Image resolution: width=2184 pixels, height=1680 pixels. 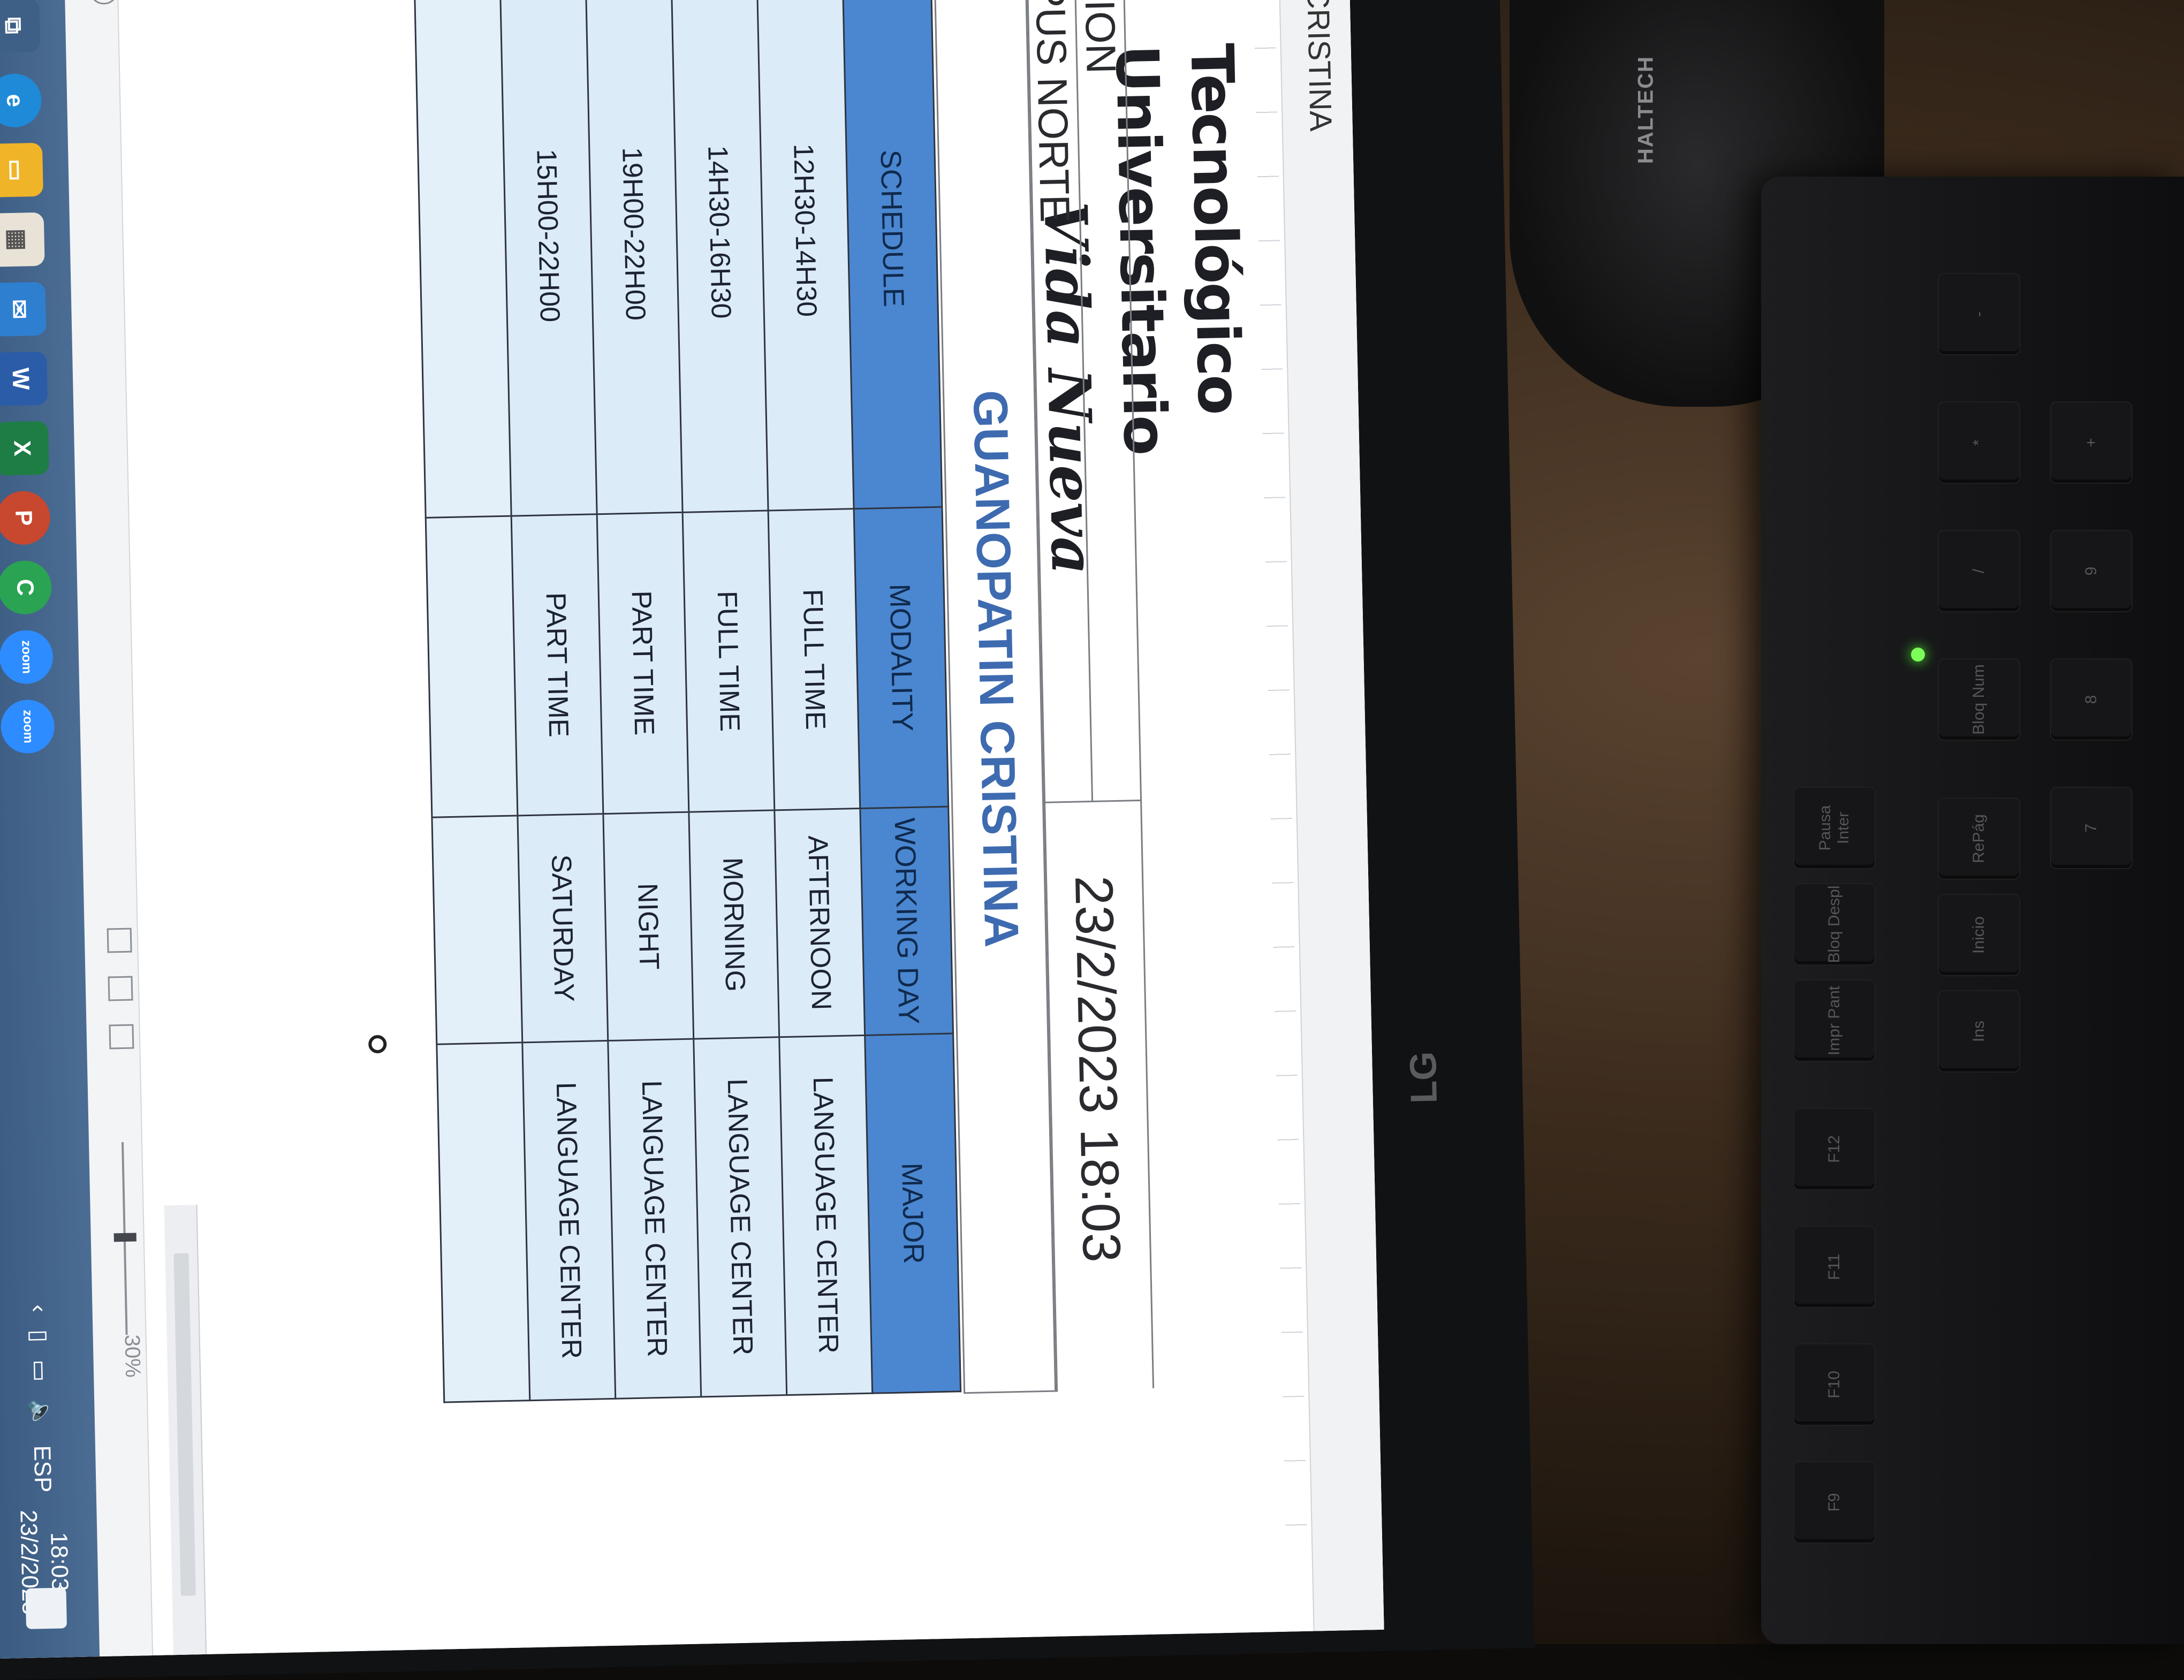 What do you see at coordinates (1834, 1502) in the screenshot?
I see `key-f9: F9` at bounding box center [1834, 1502].